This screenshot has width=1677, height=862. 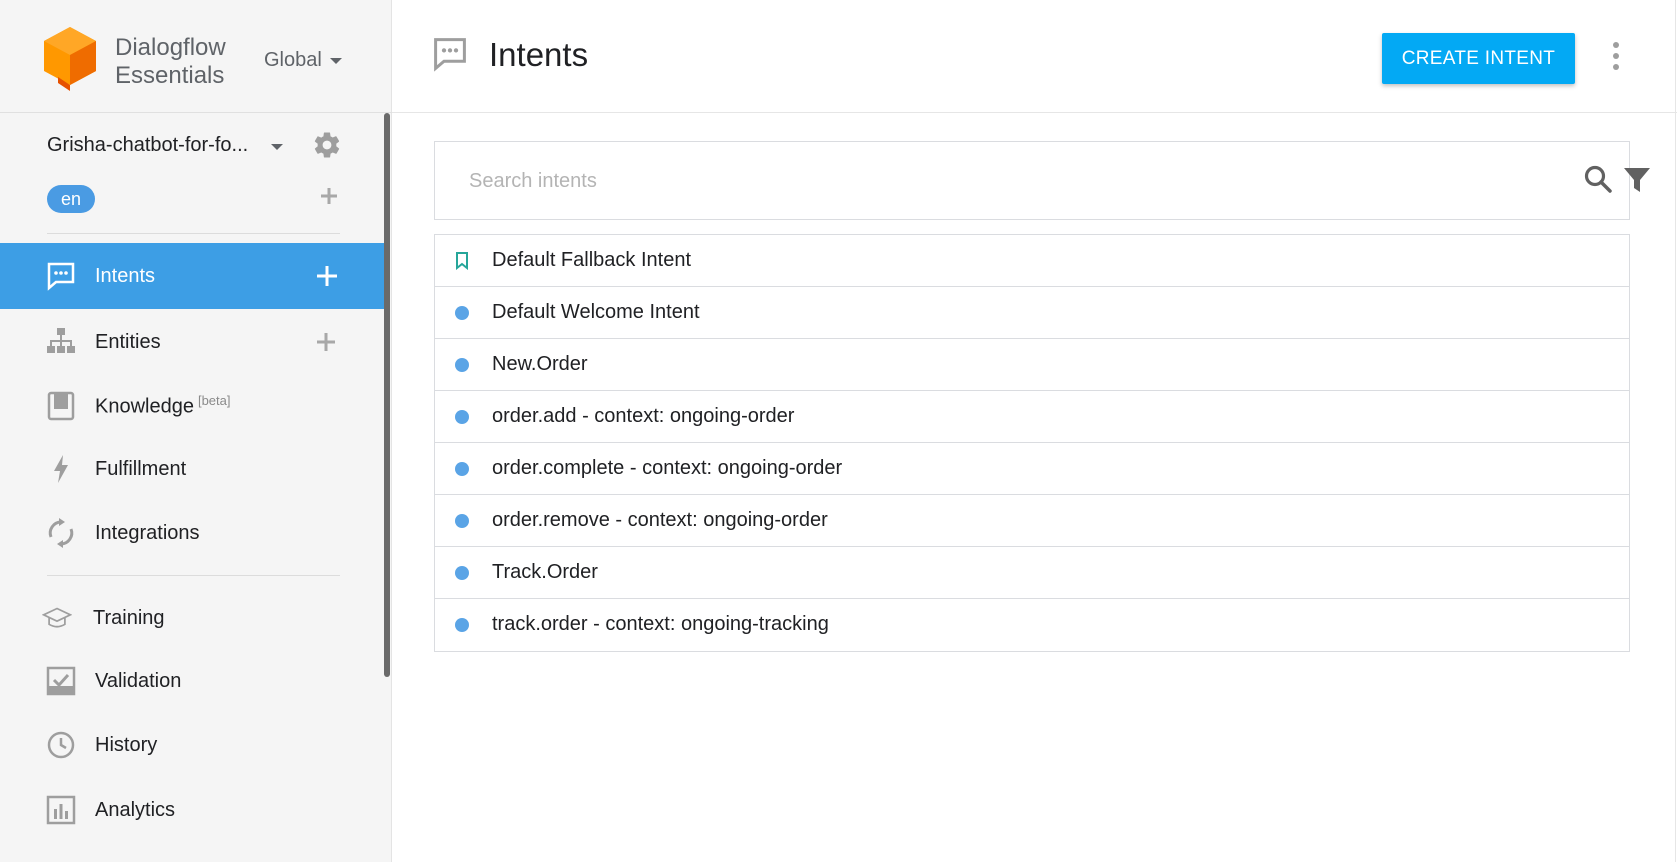 I want to click on sidebar-item-label: Intents, so click(x=125, y=275).